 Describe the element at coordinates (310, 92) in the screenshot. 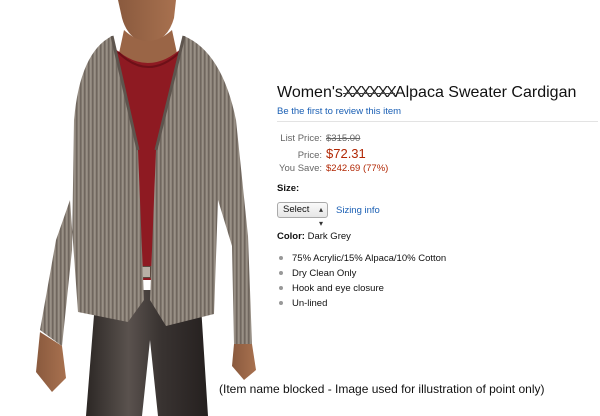

I see `title-prefix: Women's` at that location.